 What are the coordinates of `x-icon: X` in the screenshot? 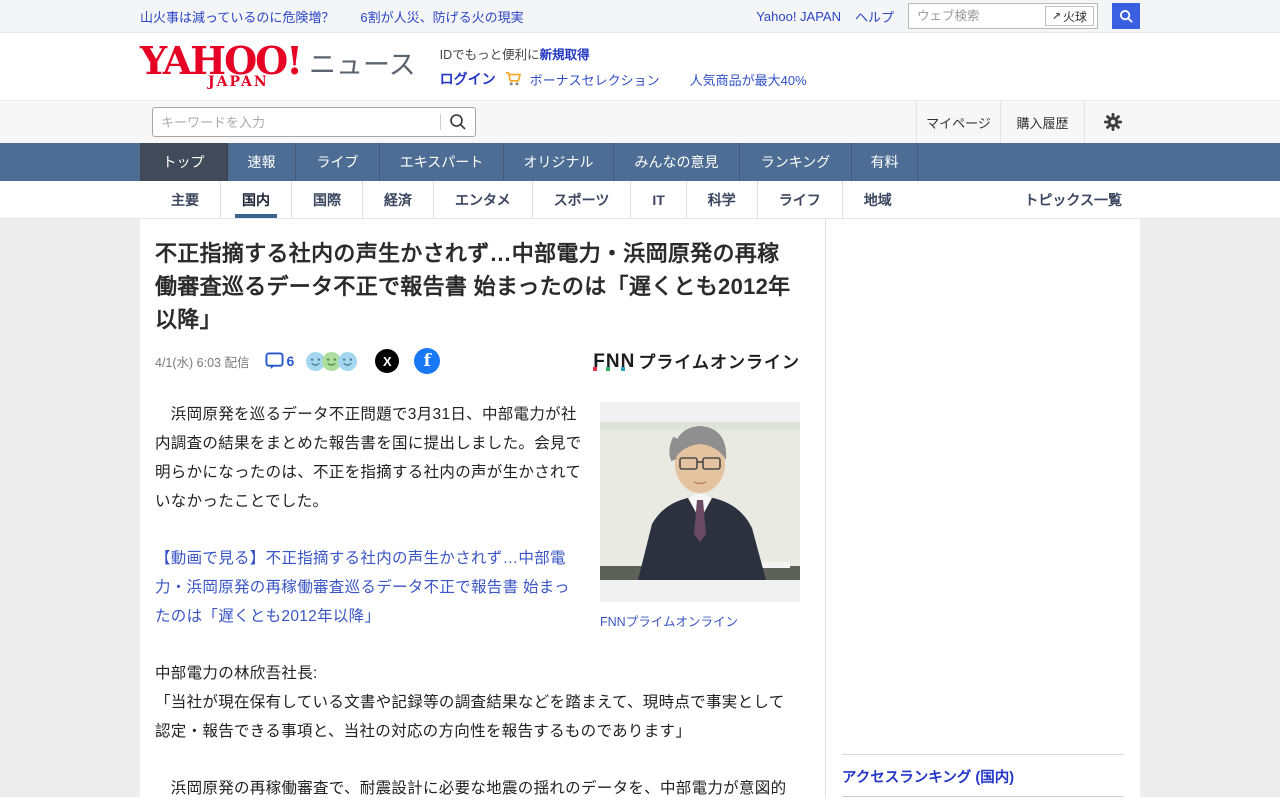 It's located at (387, 361).